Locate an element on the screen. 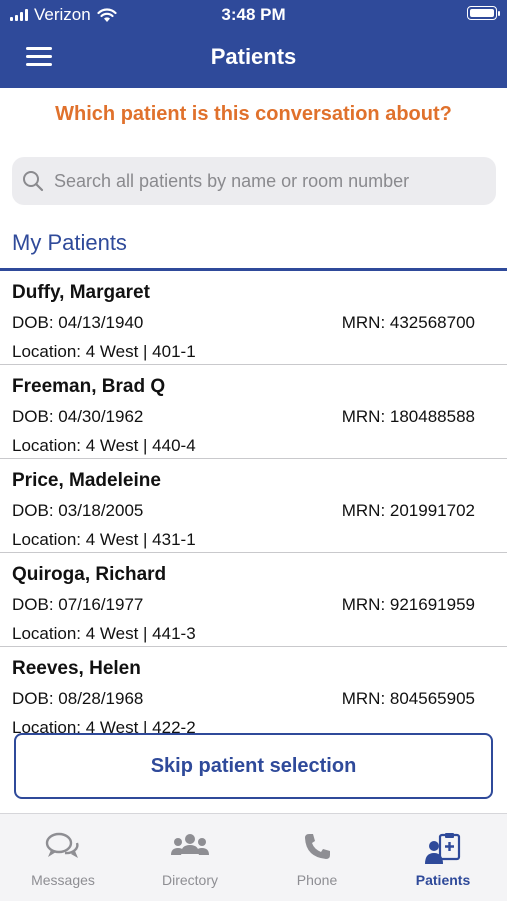  tab-patients: Patients is located at coordinates (443, 857).